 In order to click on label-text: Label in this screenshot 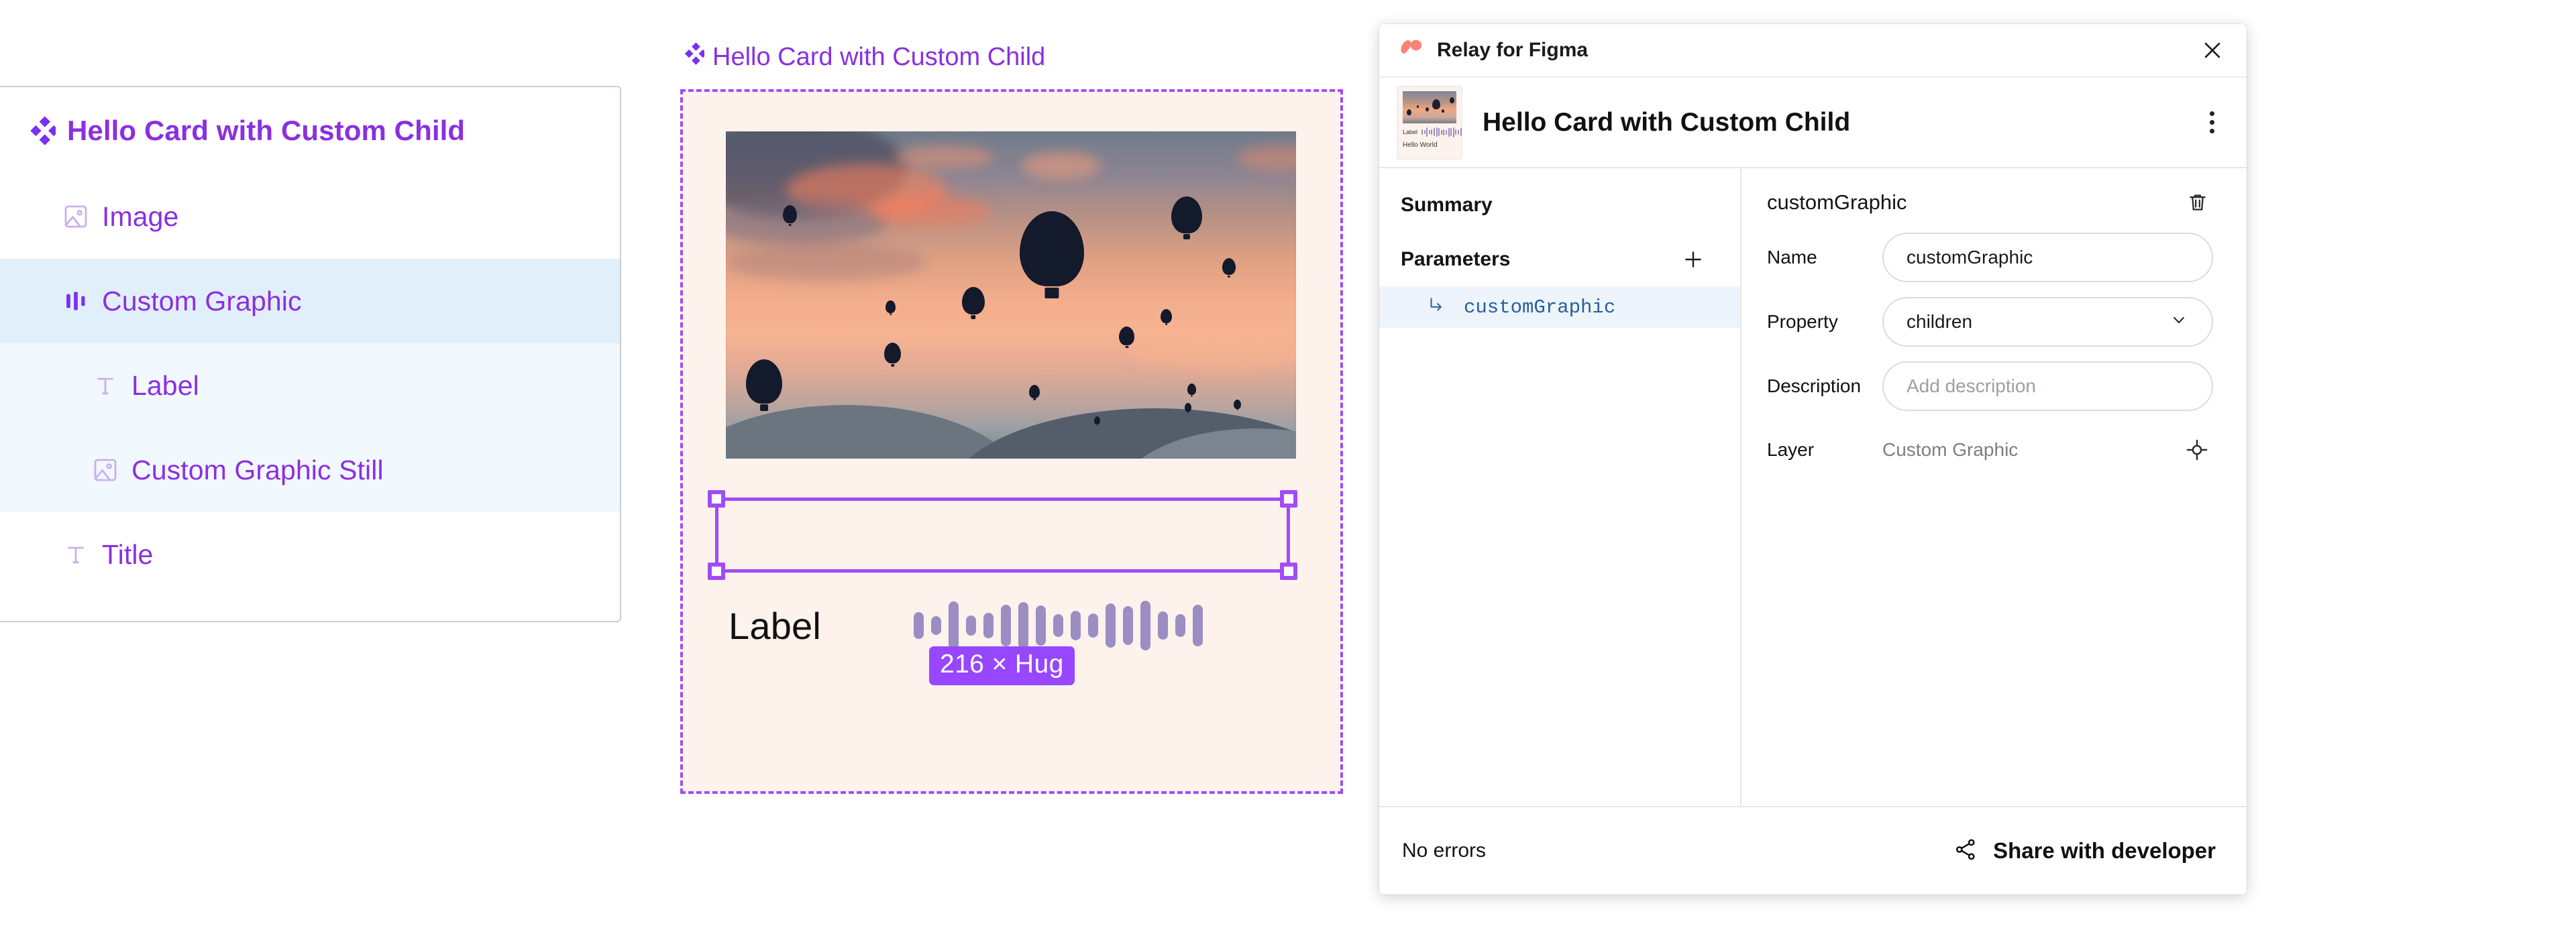, I will do `click(775, 625)`.